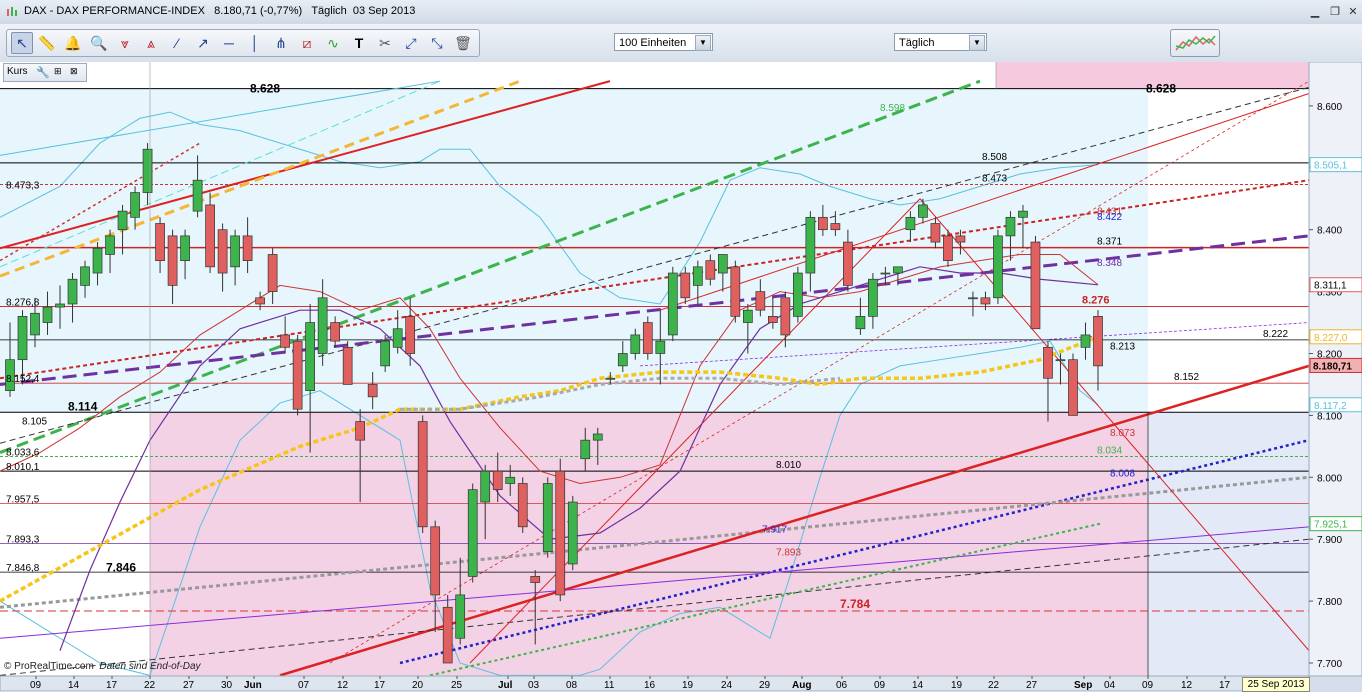 The height and width of the screenshot is (692, 1362). Describe the element at coordinates (437, 43) in the screenshot. I see `arrow-icon: ⤡` at that location.